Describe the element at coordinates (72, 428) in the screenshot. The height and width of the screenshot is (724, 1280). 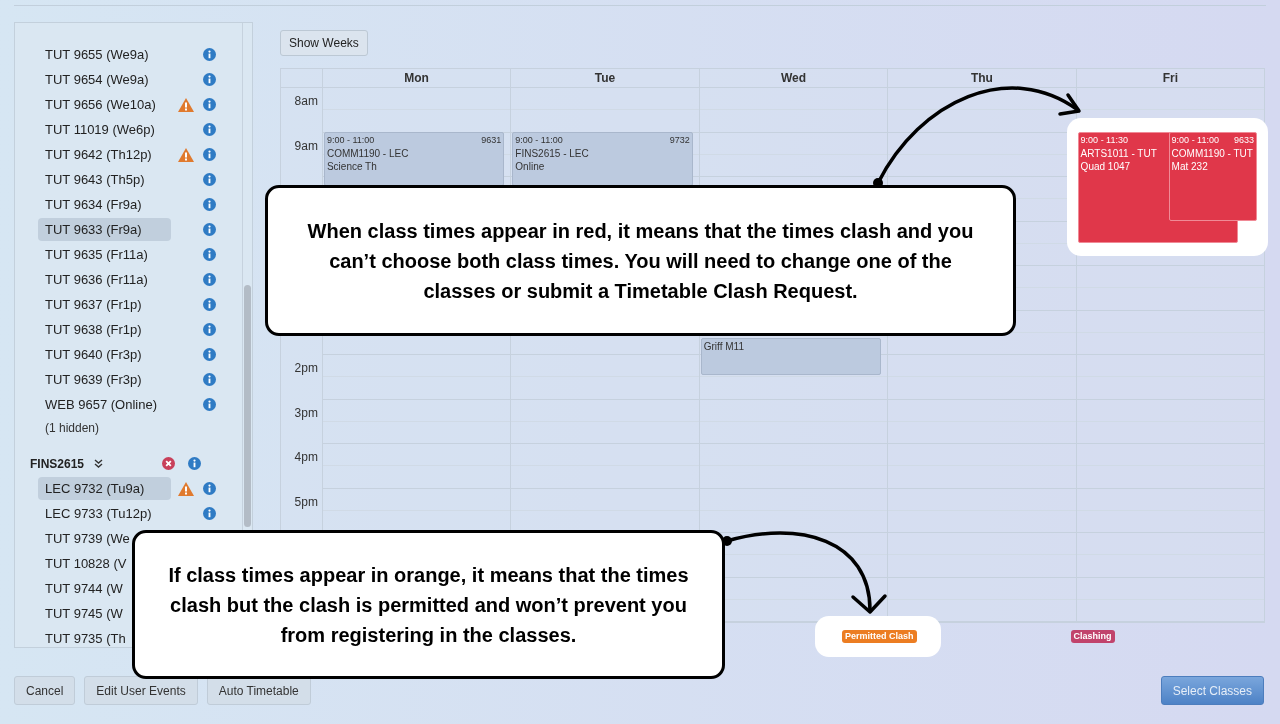
I see `hidden-count: (1 hidden)` at that location.